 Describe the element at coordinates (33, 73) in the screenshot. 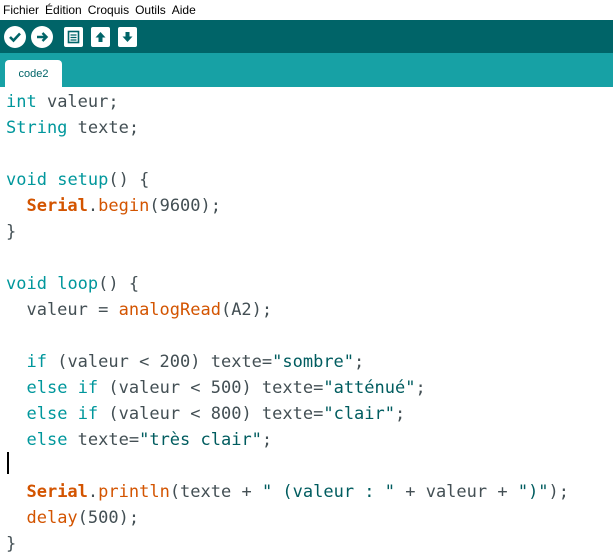

I see `tab-code2: code2` at that location.